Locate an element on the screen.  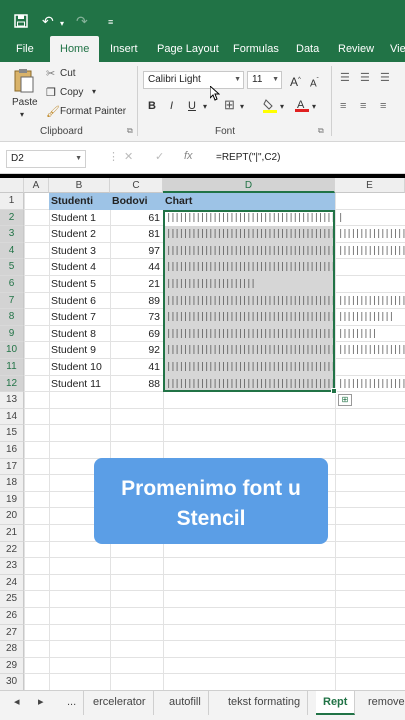
decrease-font-size-icon: Aˇ is located at coordinates (314, 82).